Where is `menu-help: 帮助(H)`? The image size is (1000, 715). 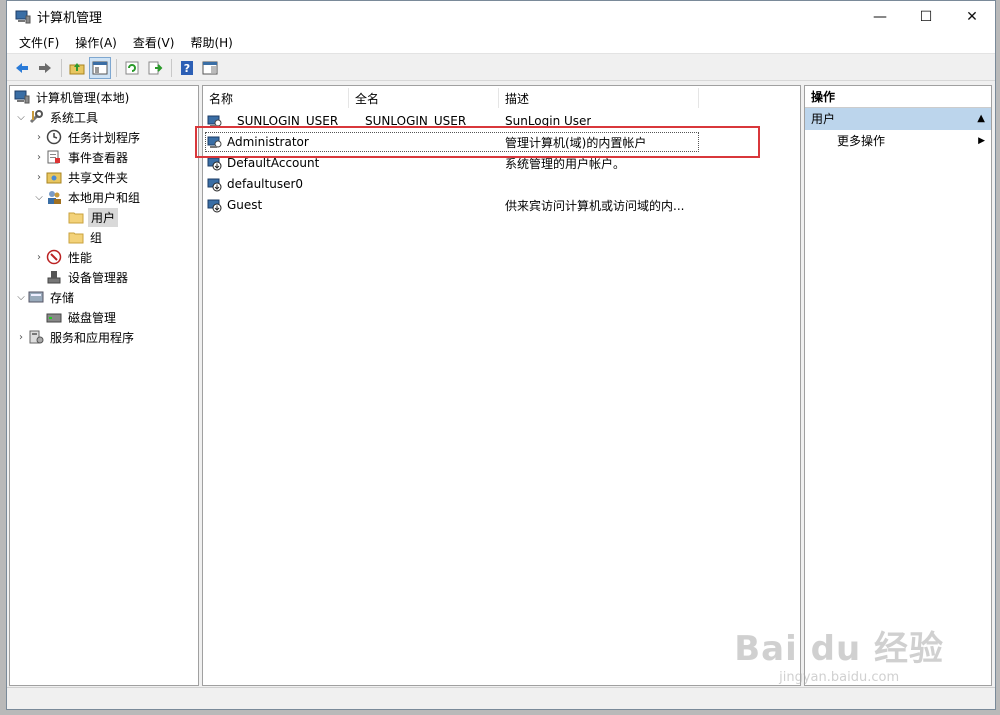
menu-help: 帮助(H) is located at coordinates (211, 43).